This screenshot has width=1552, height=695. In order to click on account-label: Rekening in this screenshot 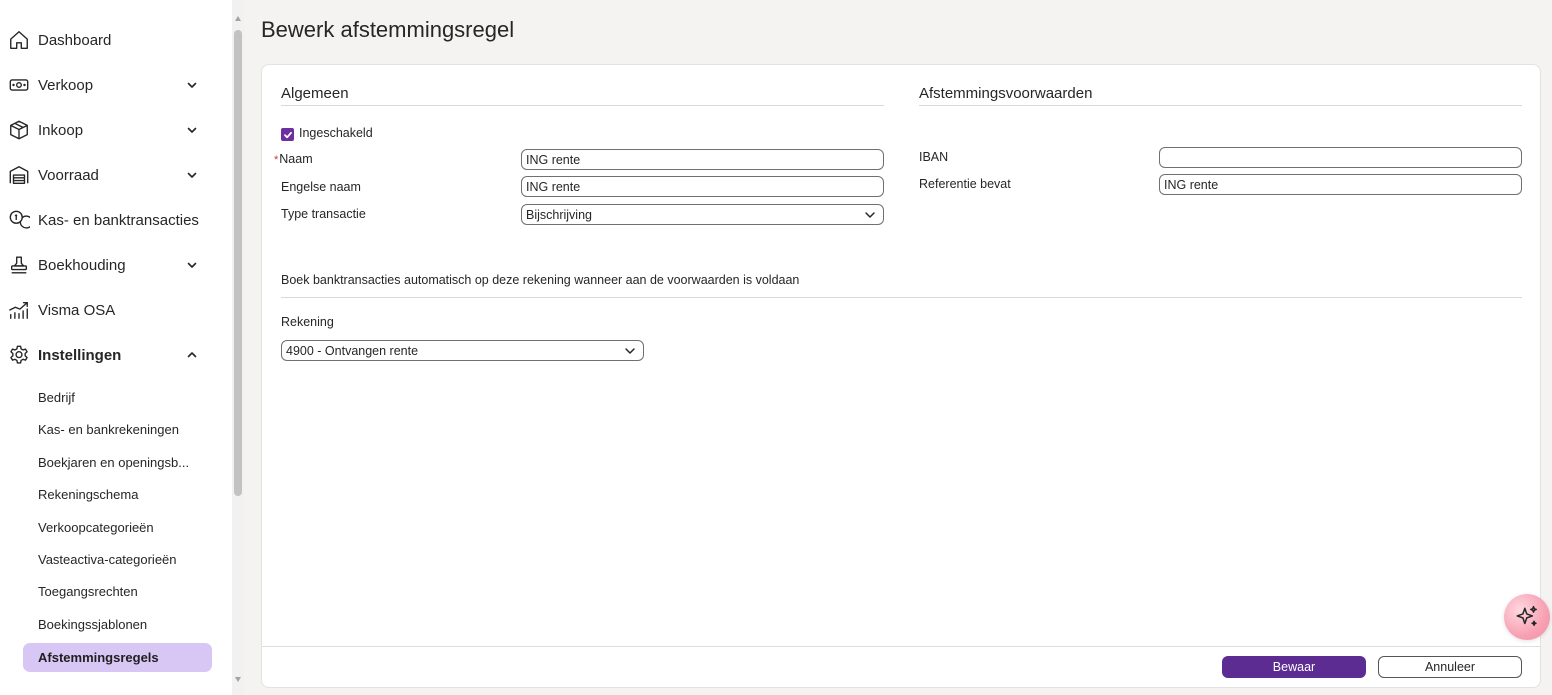, I will do `click(307, 322)`.